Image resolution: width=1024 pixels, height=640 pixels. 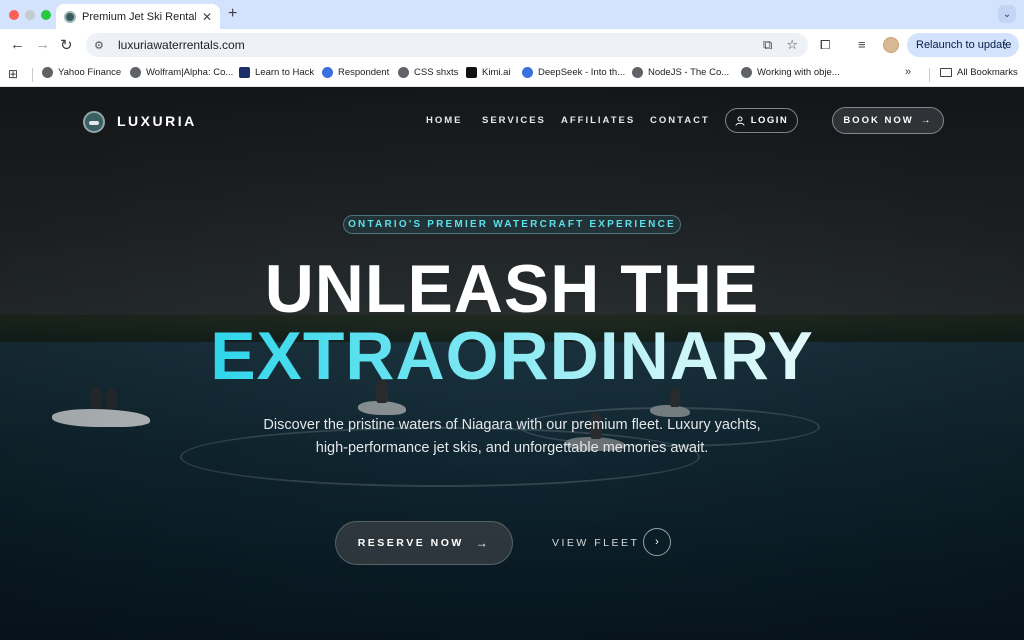 I want to click on login-label: LOGIN, so click(x=769, y=120).